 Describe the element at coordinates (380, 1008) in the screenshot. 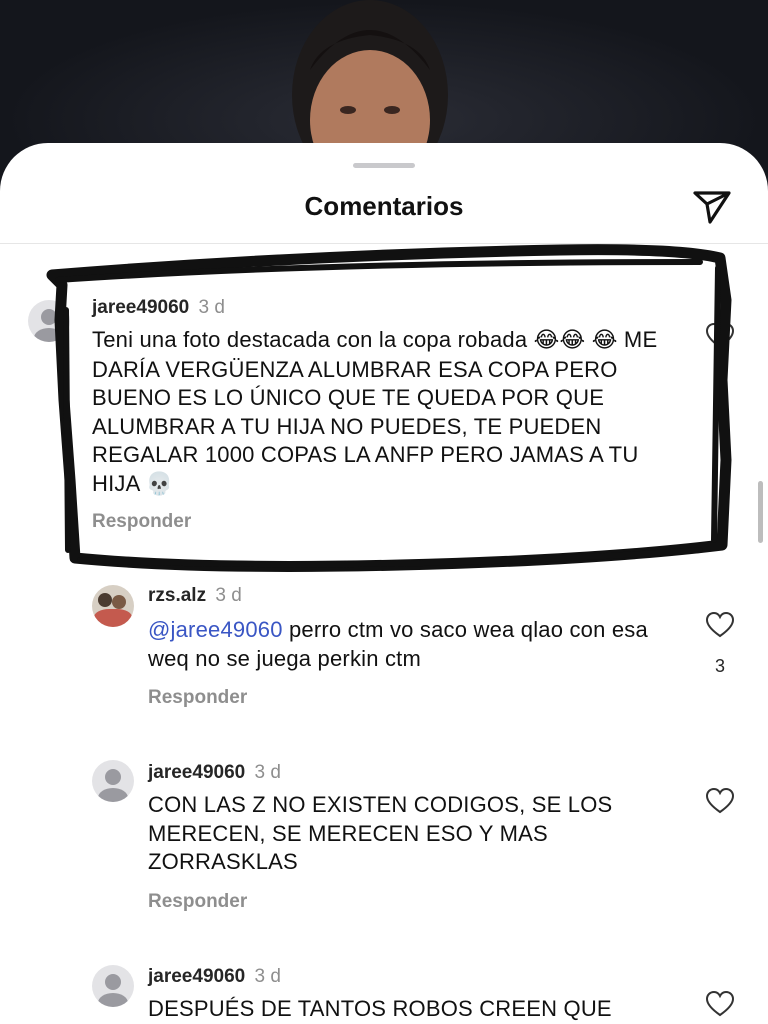

I see `comment-text: DESPUÉS DE TANTOS ROBOS CREEN QUE` at that location.